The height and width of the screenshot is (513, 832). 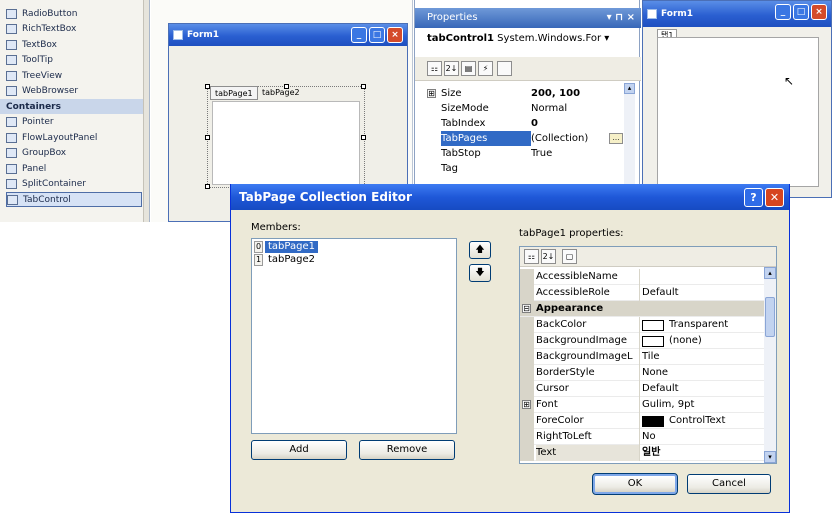 I want to click on property-value: Tile, so click(x=701, y=357).